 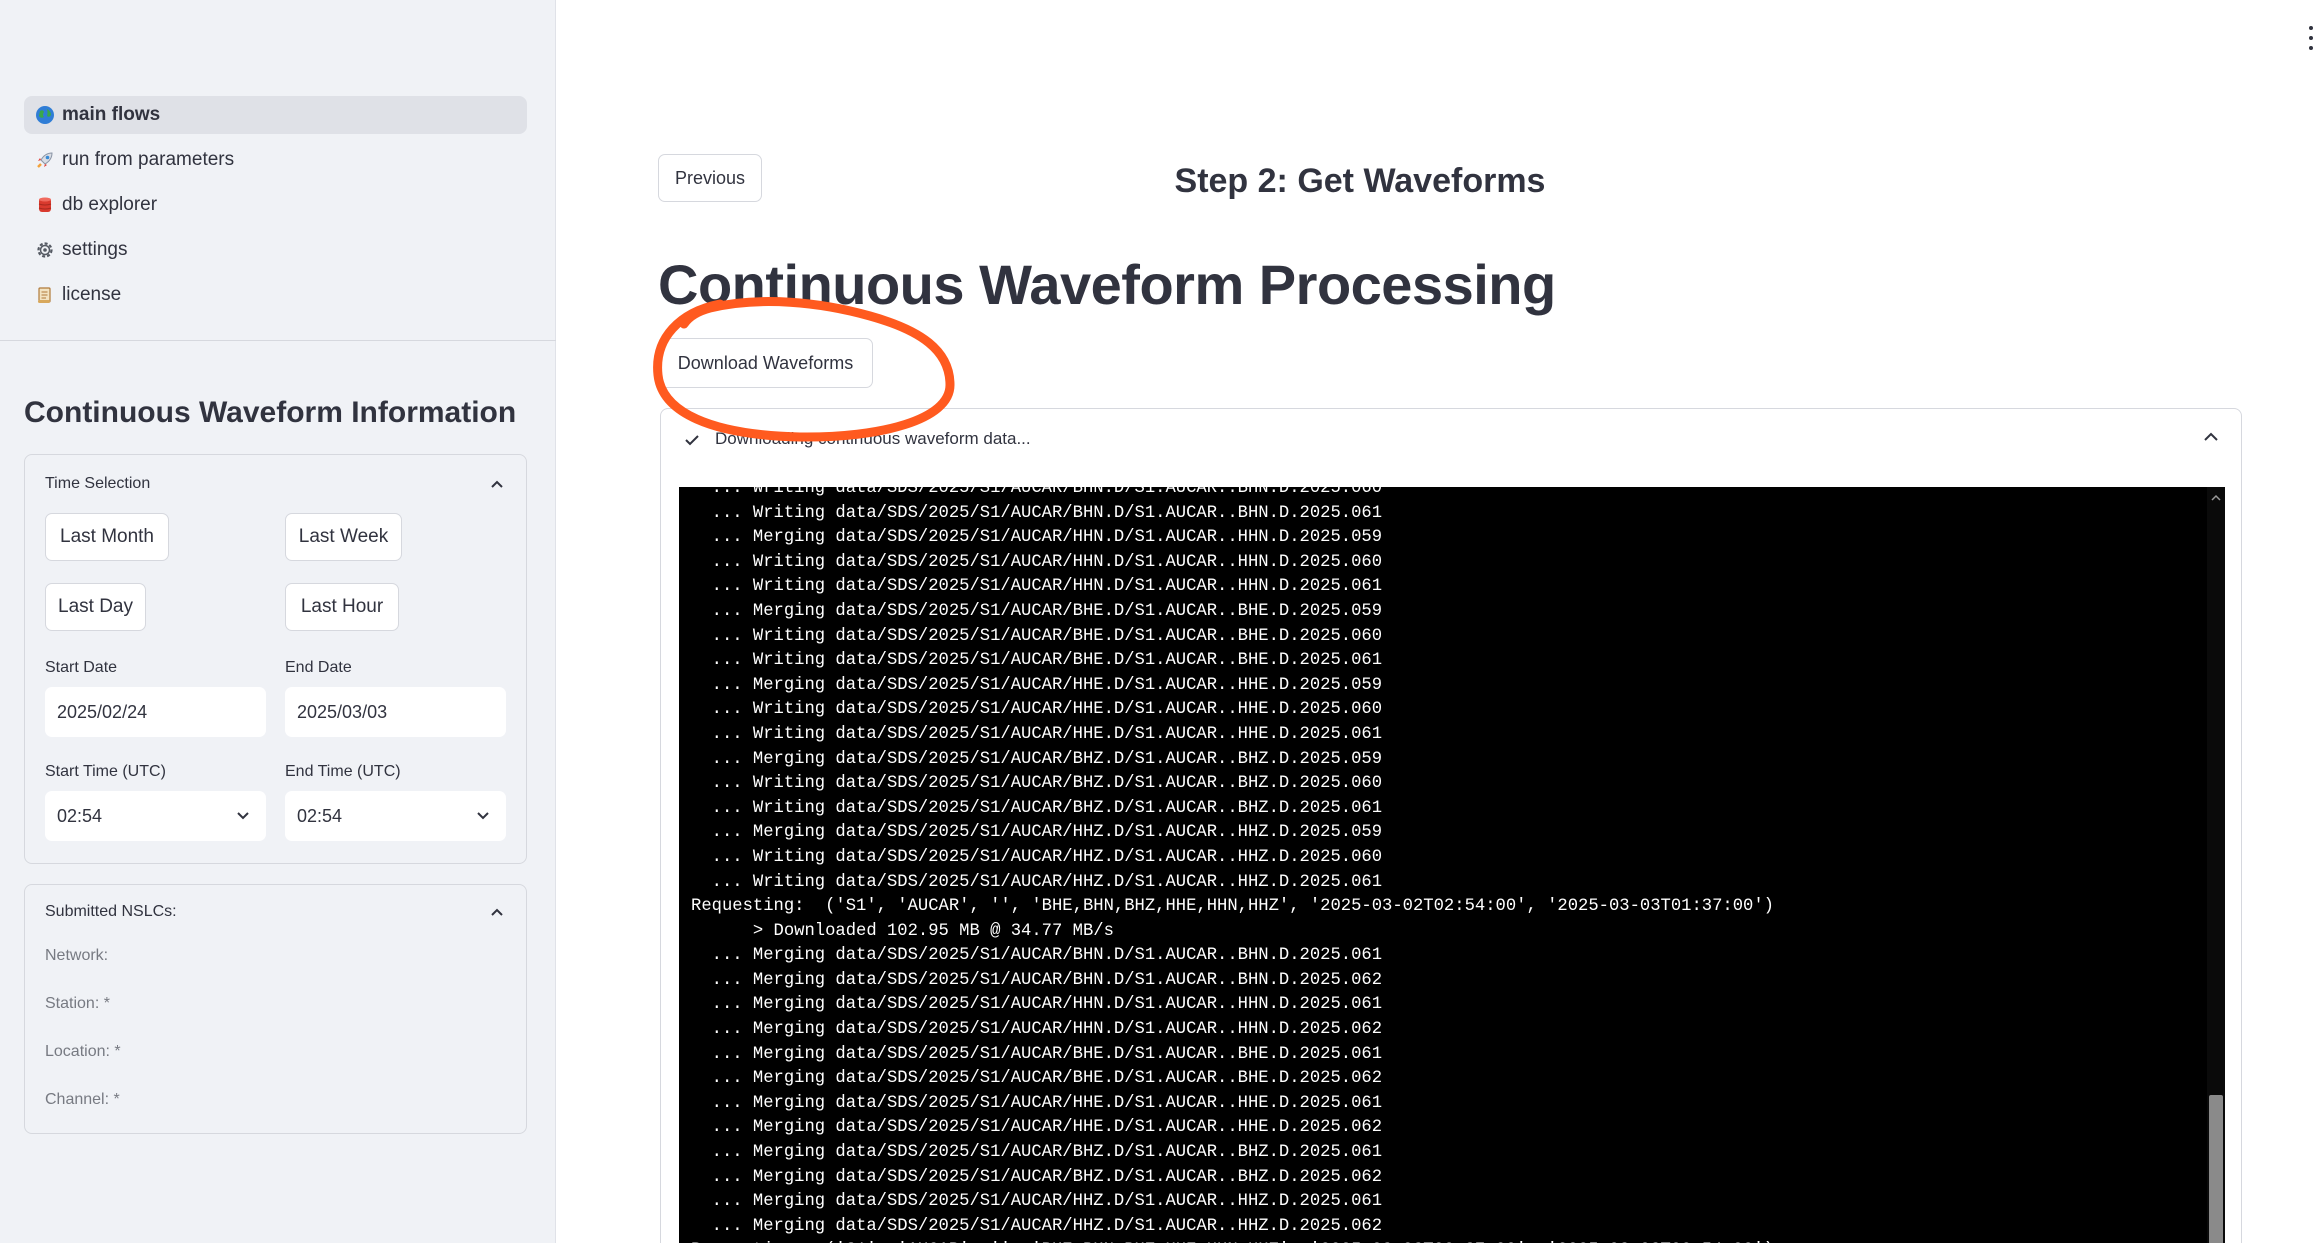 I want to click on check-icon, so click(x=692, y=440).